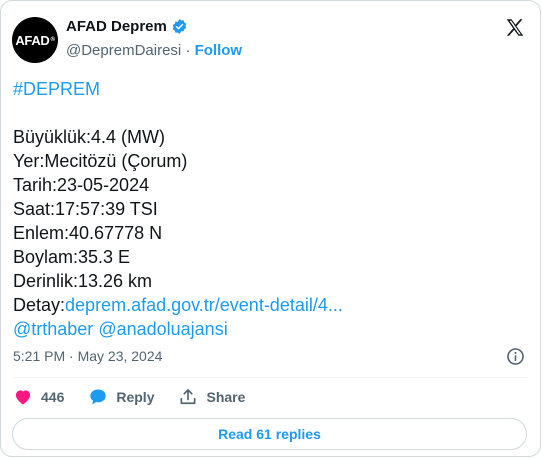 This screenshot has width=543, height=459. What do you see at coordinates (179, 26) in the screenshot?
I see `verified-badge-icon` at bounding box center [179, 26].